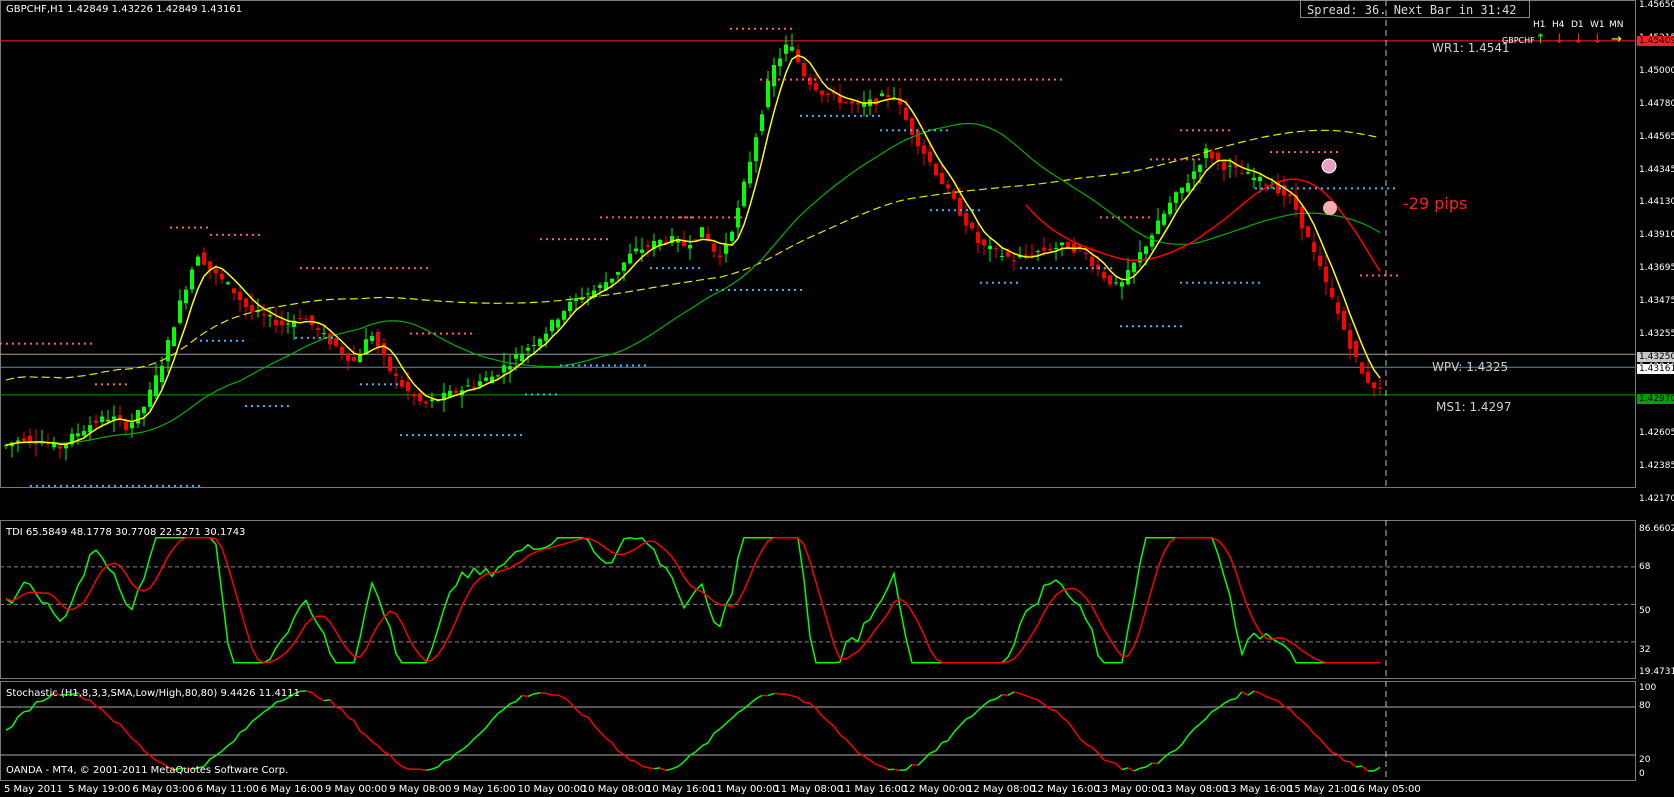 This screenshot has width=1674, height=797. Describe the element at coordinates (552, 789) in the screenshot. I see `time-tick: 10 May 00:00` at that location.